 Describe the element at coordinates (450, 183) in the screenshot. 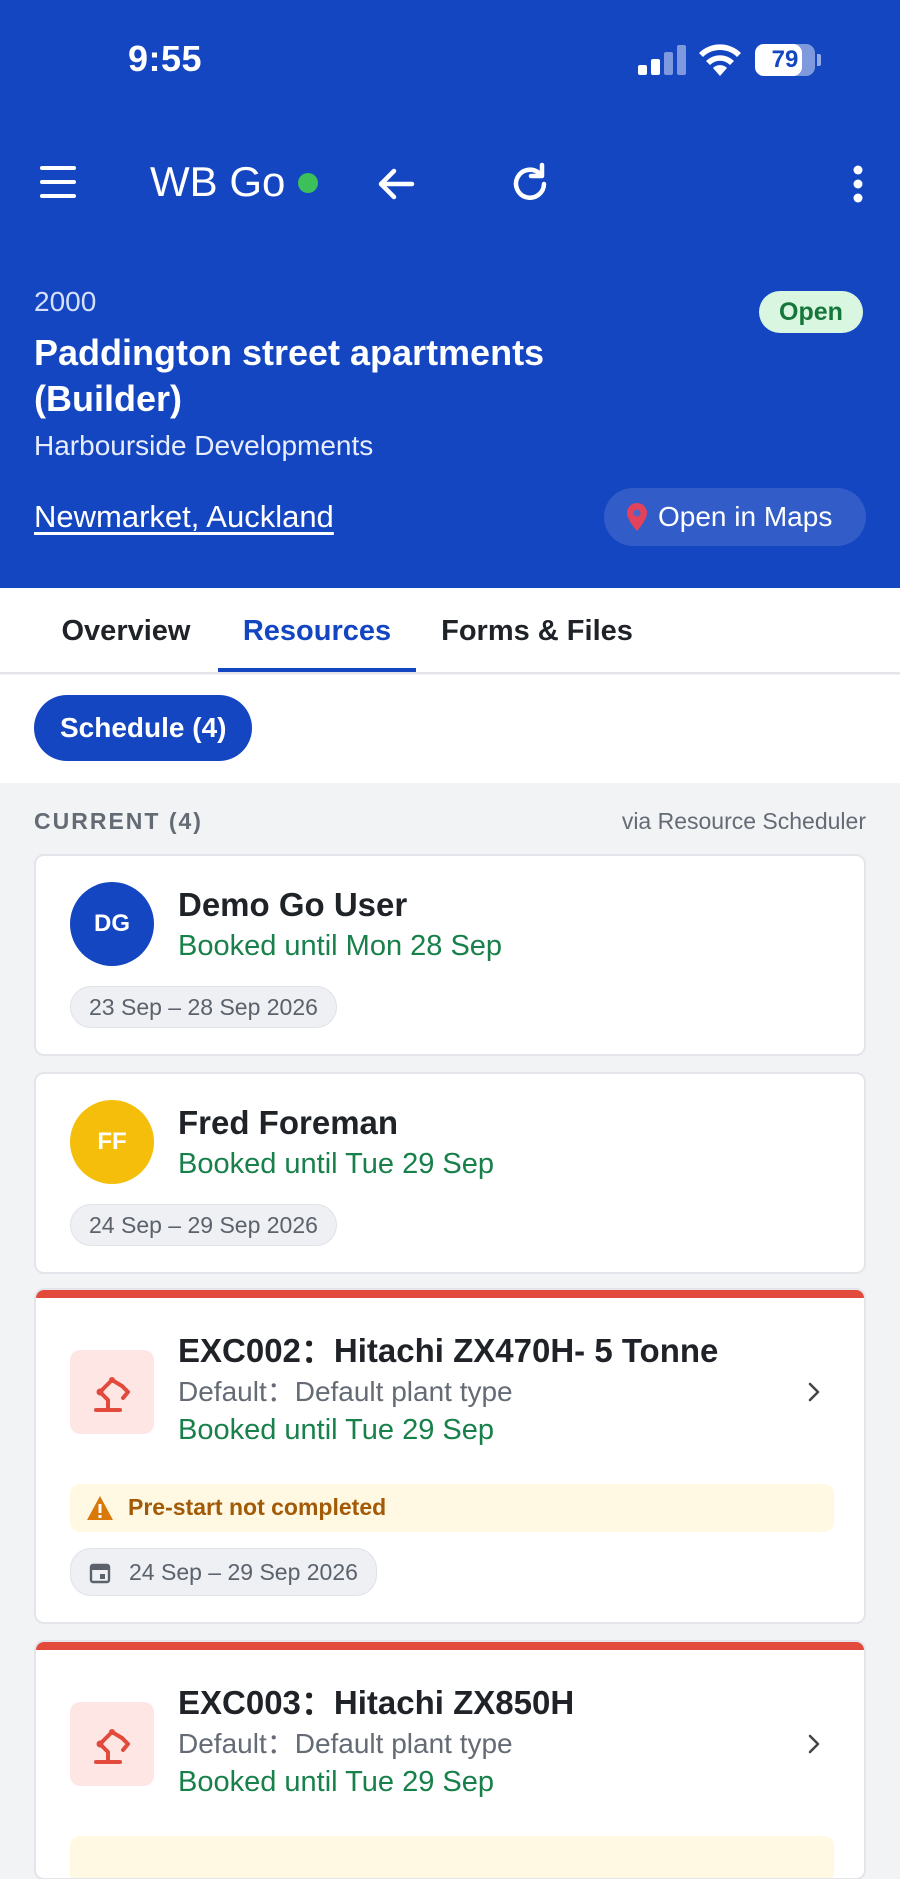

I see `app-toolbar: WB Go` at that location.